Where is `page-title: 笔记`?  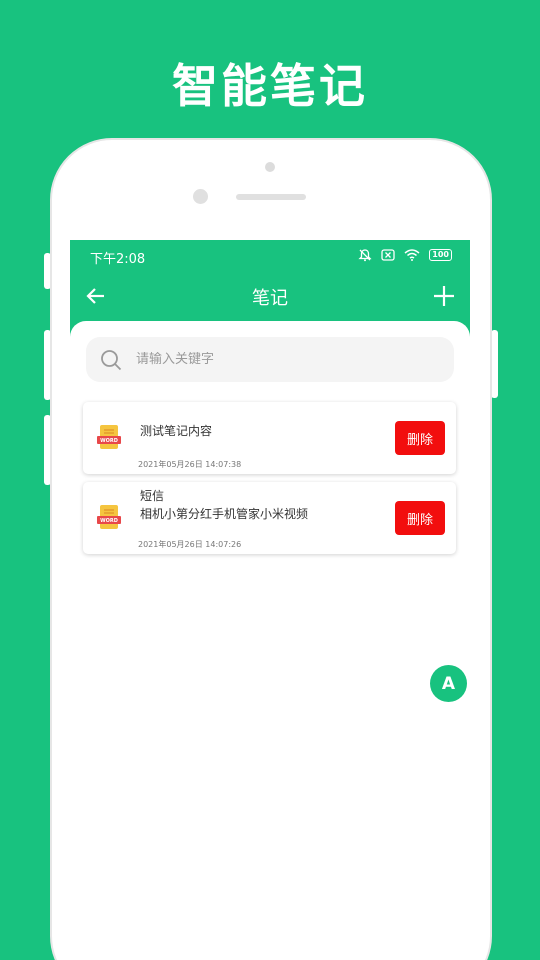
page-title: 笔记 is located at coordinates (270, 298).